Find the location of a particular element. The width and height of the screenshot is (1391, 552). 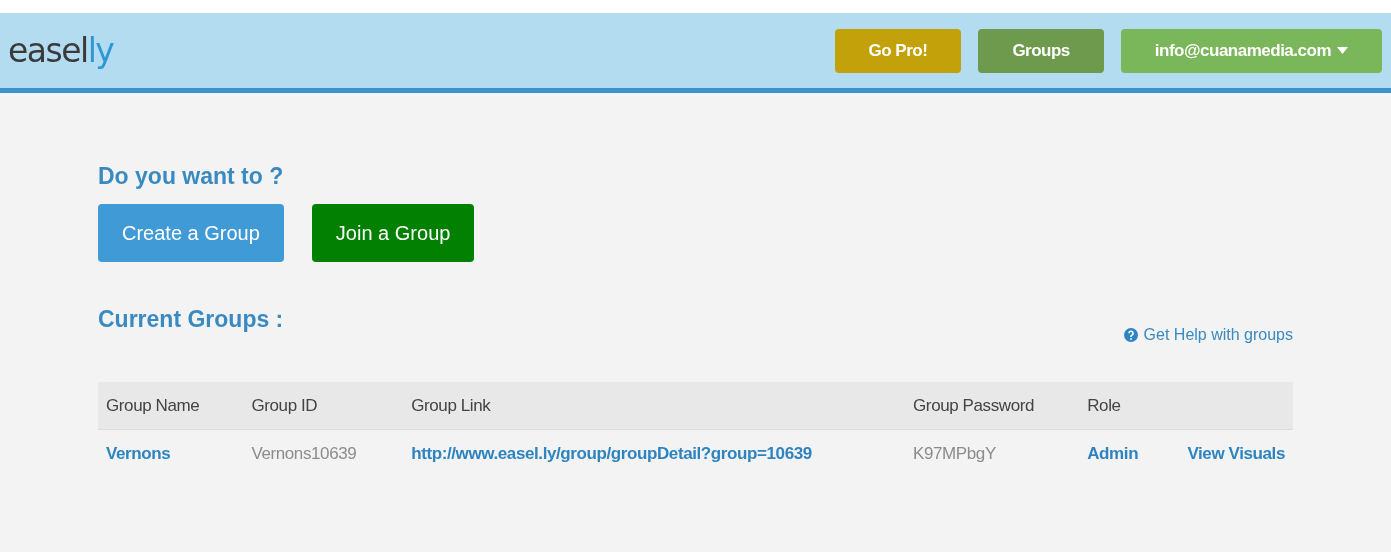

account-menu-button: info@cuanamedia.com is located at coordinates (1251, 50).